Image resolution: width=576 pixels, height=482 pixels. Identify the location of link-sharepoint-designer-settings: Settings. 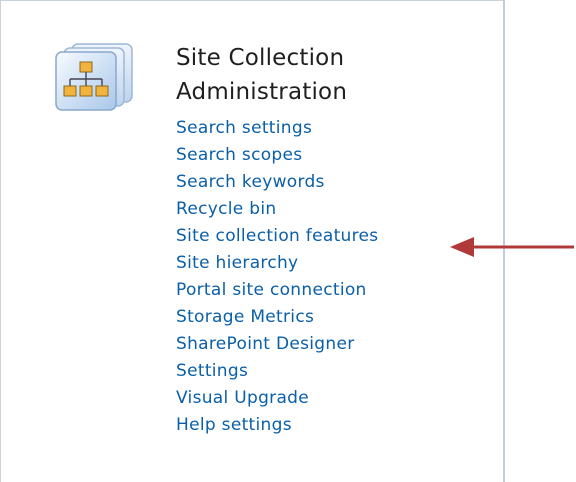
(336, 371).